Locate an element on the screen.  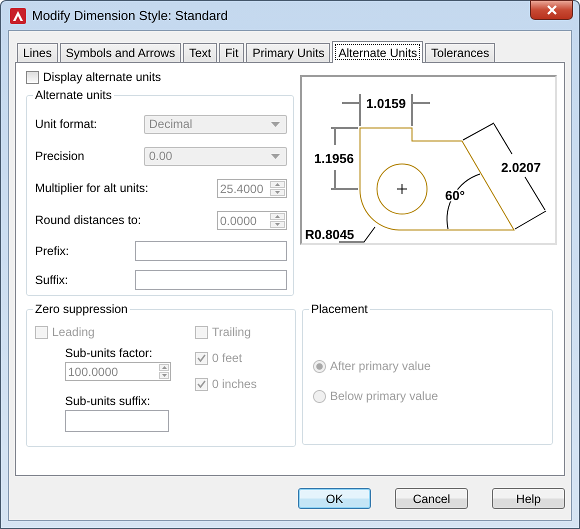
field-label: Unit format: is located at coordinates (66, 124).